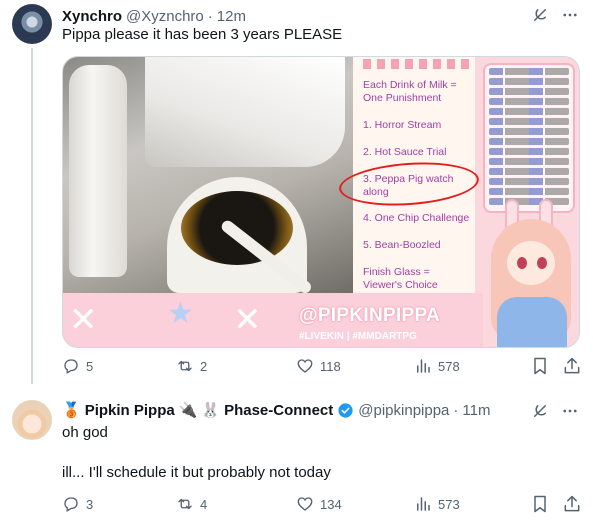  I want to click on list-line: 5. Bean-Boozled, so click(402, 245).